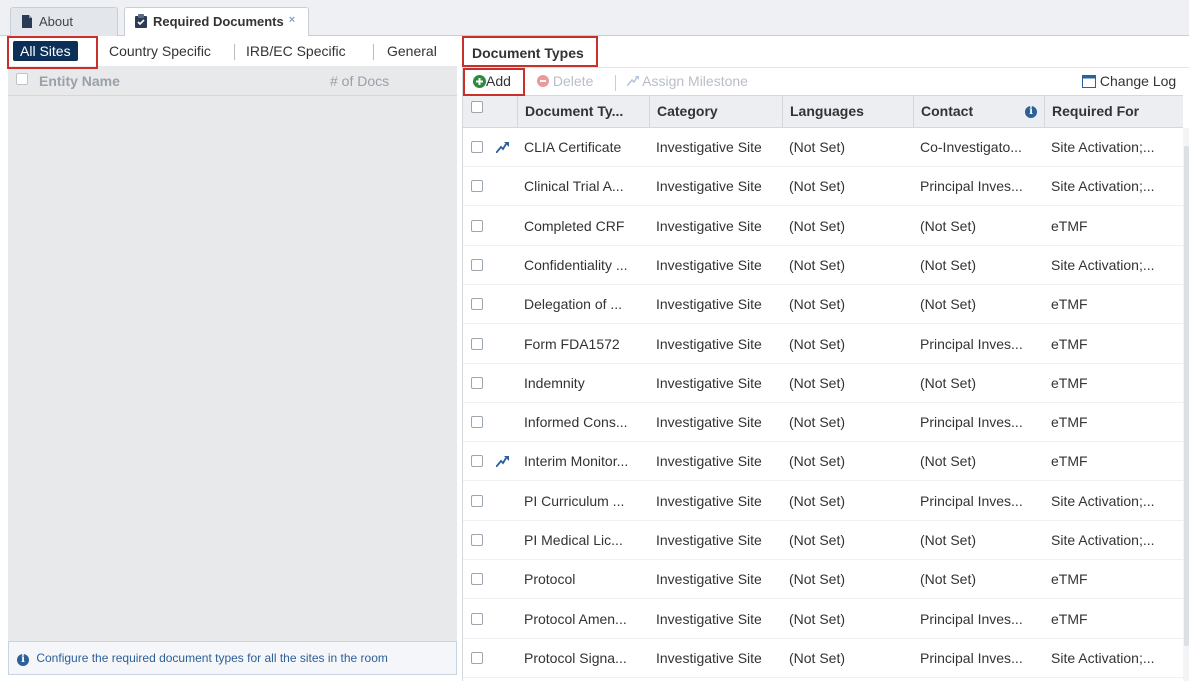 This screenshot has width=1189, height=681. Describe the element at coordinates (141, 22) in the screenshot. I see `clipboard-icon` at that location.